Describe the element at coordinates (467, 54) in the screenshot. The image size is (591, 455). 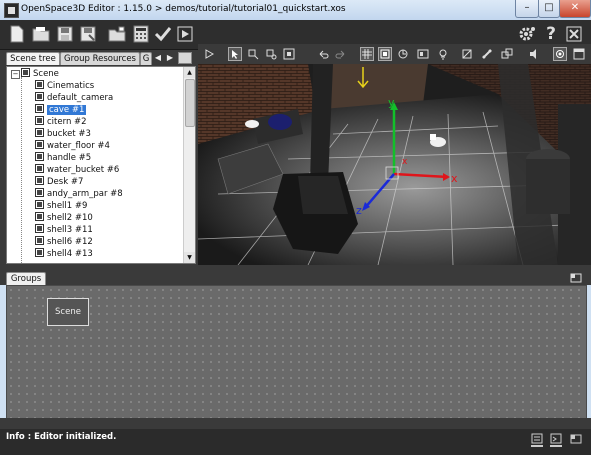
I see `helper-toggle-icon` at that location.